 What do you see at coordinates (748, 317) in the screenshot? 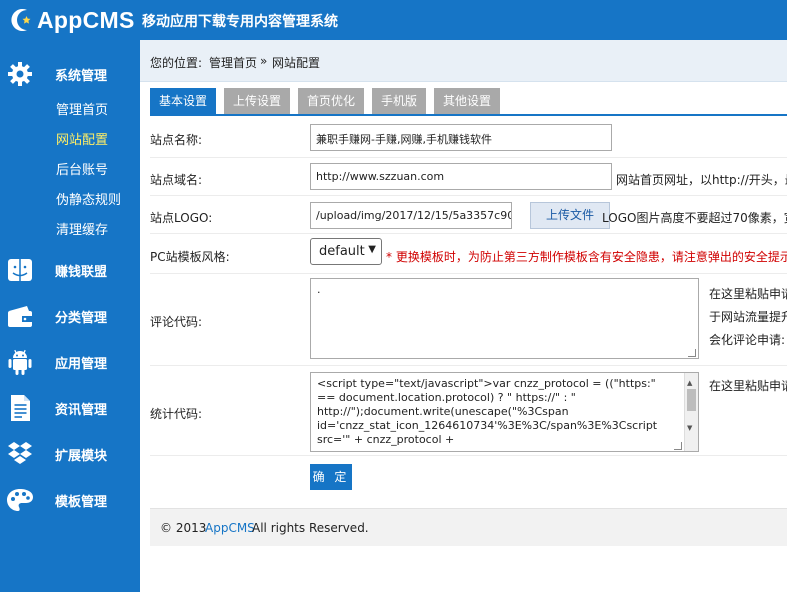
I see `comment-code-hint-2: 于网站流量提升` at bounding box center [748, 317].